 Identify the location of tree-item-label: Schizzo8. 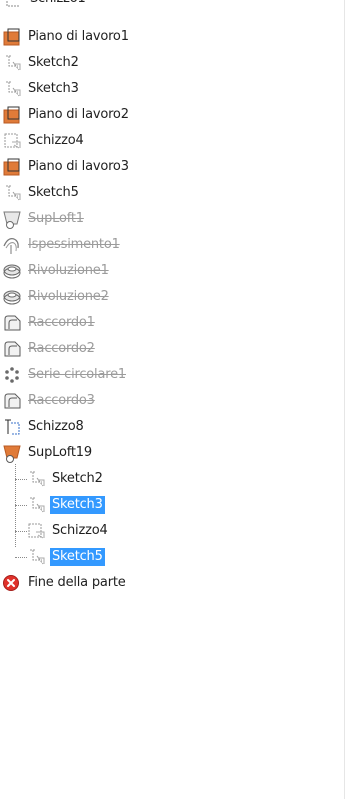
(56, 426).